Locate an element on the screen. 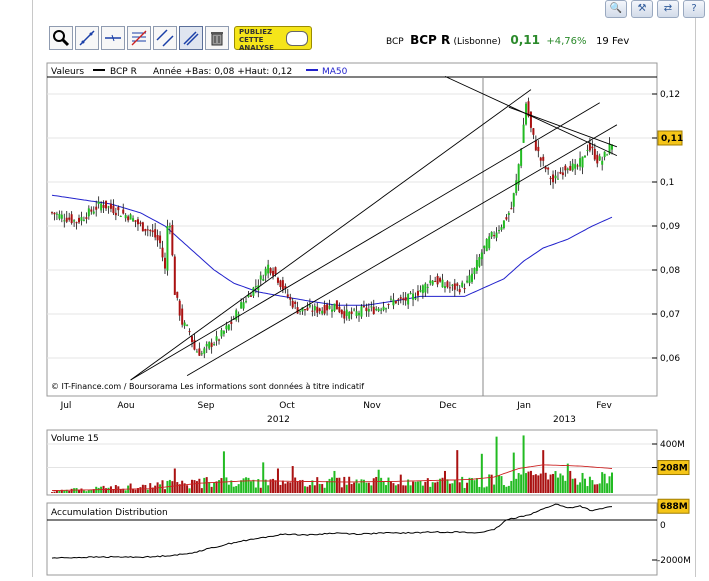 The height and width of the screenshot is (581, 709). legend-year-stats: Année +Bas: 0,08 +Haut: 0,12 is located at coordinates (222, 71).